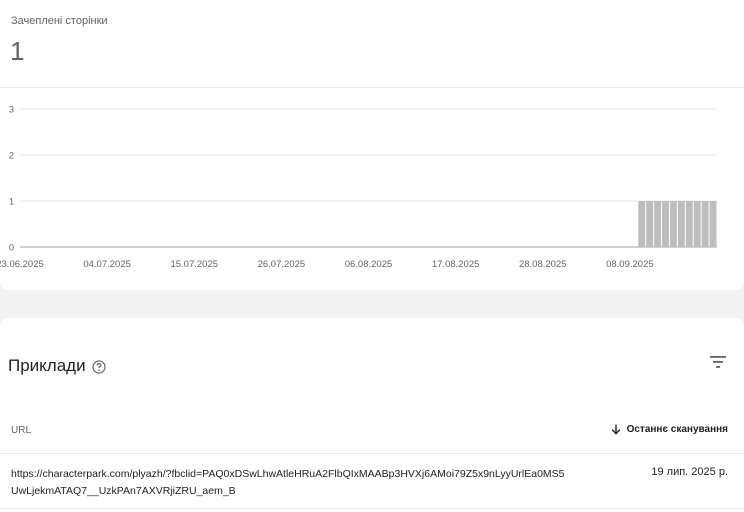 Image resolution: width=744 pixels, height=512 pixels. Describe the element at coordinates (99, 367) in the screenshot. I see `help-icon` at that location.